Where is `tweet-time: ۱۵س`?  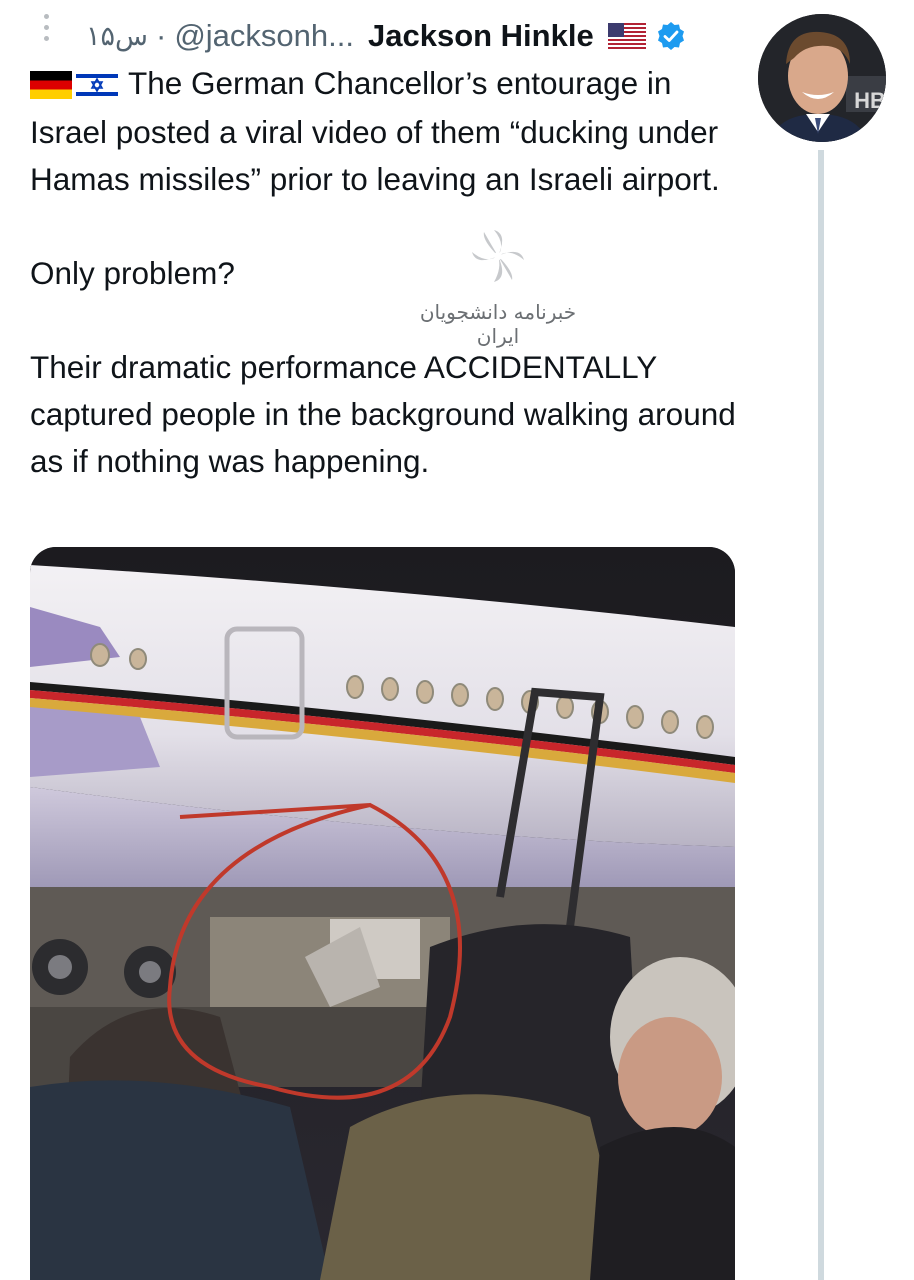
tweet-time: ۱۵س is located at coordinates (117, 36).